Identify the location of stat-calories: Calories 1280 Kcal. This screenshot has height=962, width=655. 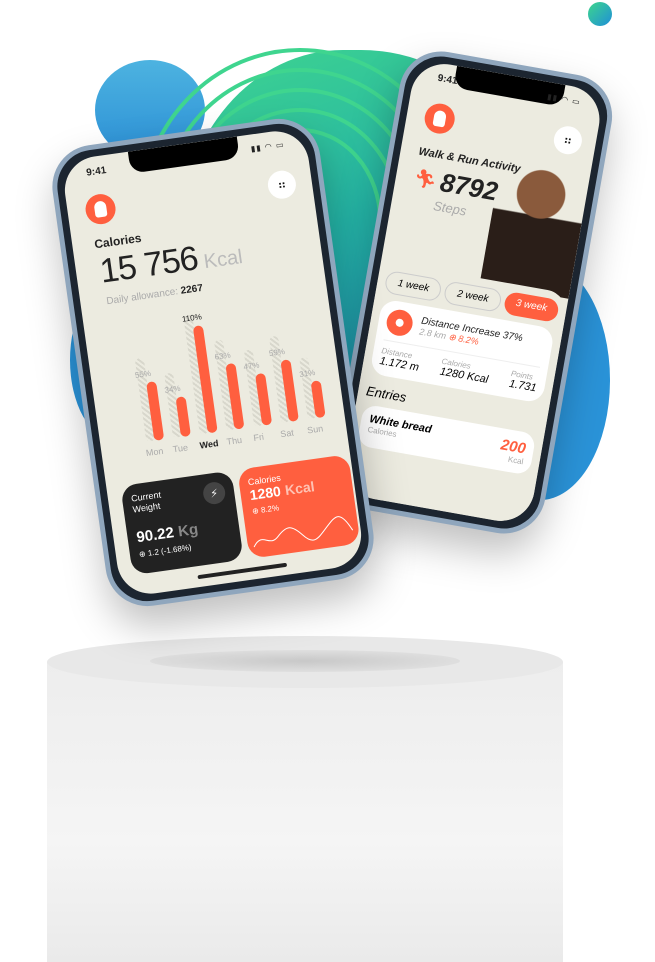
(465, 371).